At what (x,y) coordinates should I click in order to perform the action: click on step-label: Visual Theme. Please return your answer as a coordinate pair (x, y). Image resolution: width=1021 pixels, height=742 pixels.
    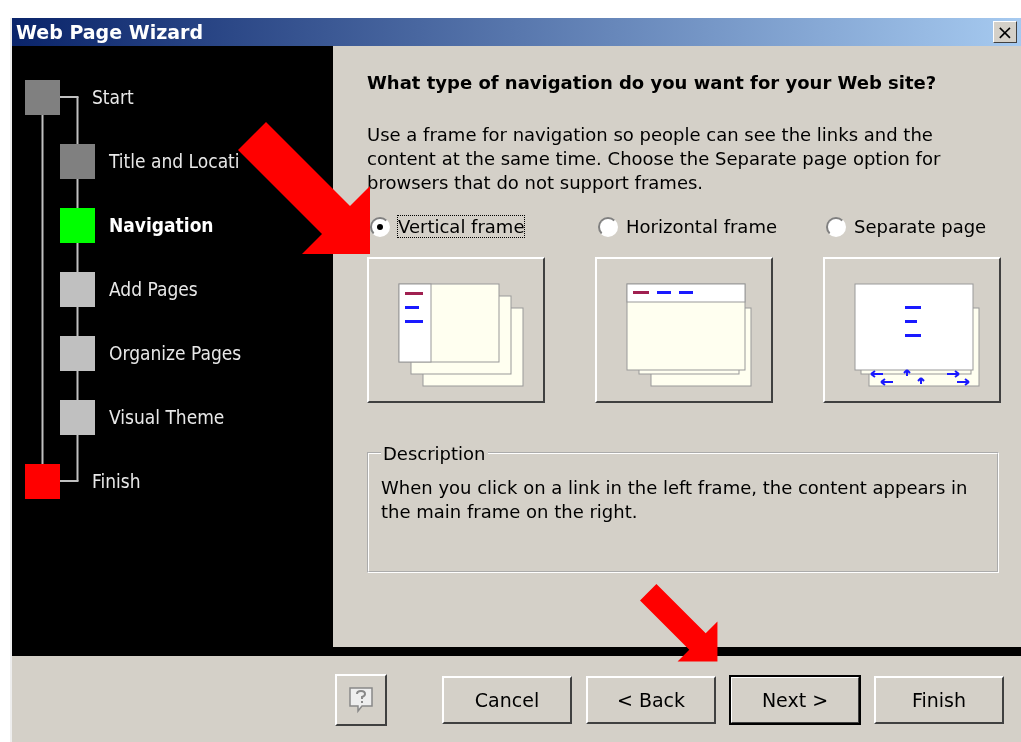
    Looking at the image, I should click on (167, 417).